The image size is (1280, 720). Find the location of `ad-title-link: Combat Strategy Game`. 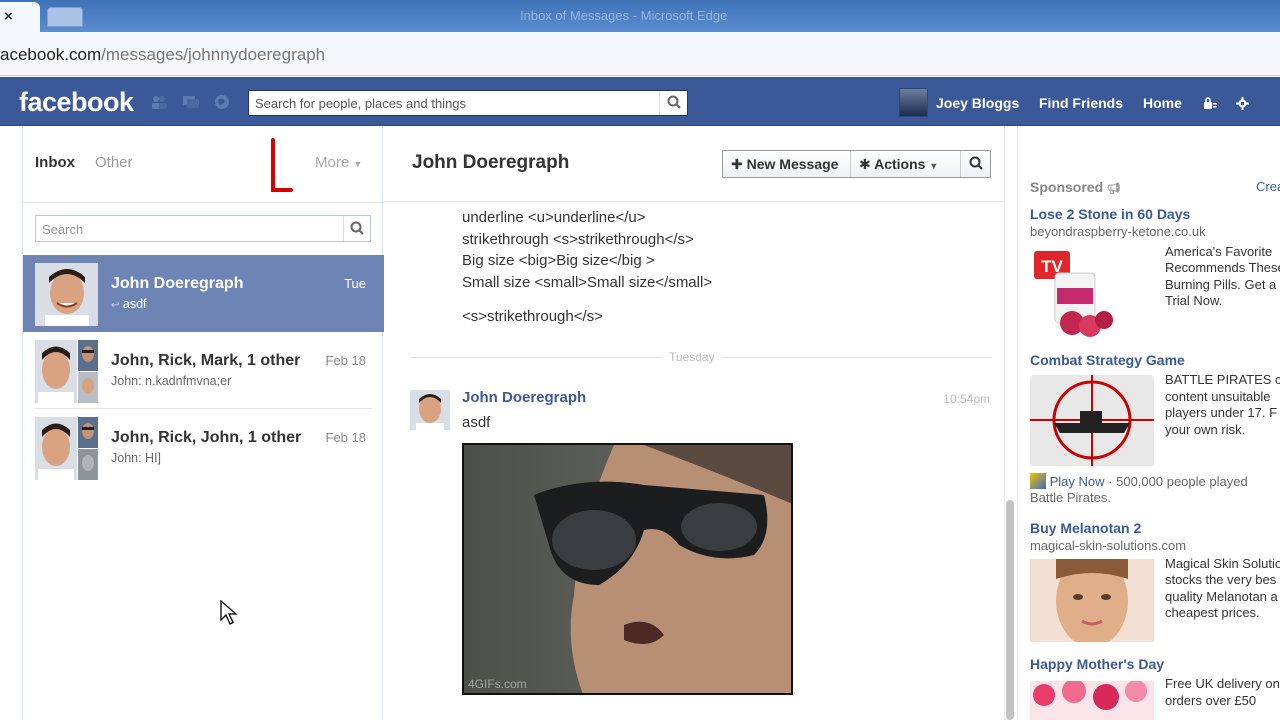

ad-title-link: Combat Strategy Game is located at coordinates (1107, 360).